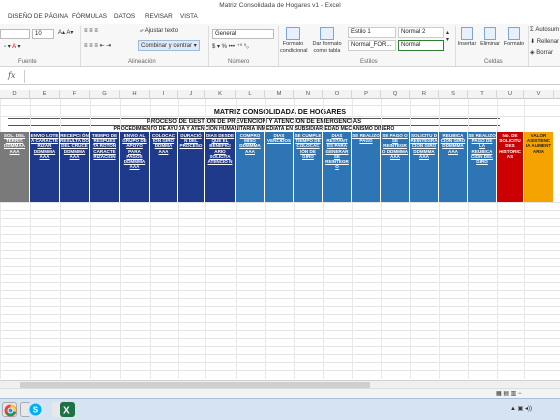 This screenshot has width=560, height=420. What do you see at coordinates (453, 167) in the screenshot?
I see `header-cell-s: REUBICA CIÓN GIRO DDMMMA AAA` at bounding box center [453, 167].